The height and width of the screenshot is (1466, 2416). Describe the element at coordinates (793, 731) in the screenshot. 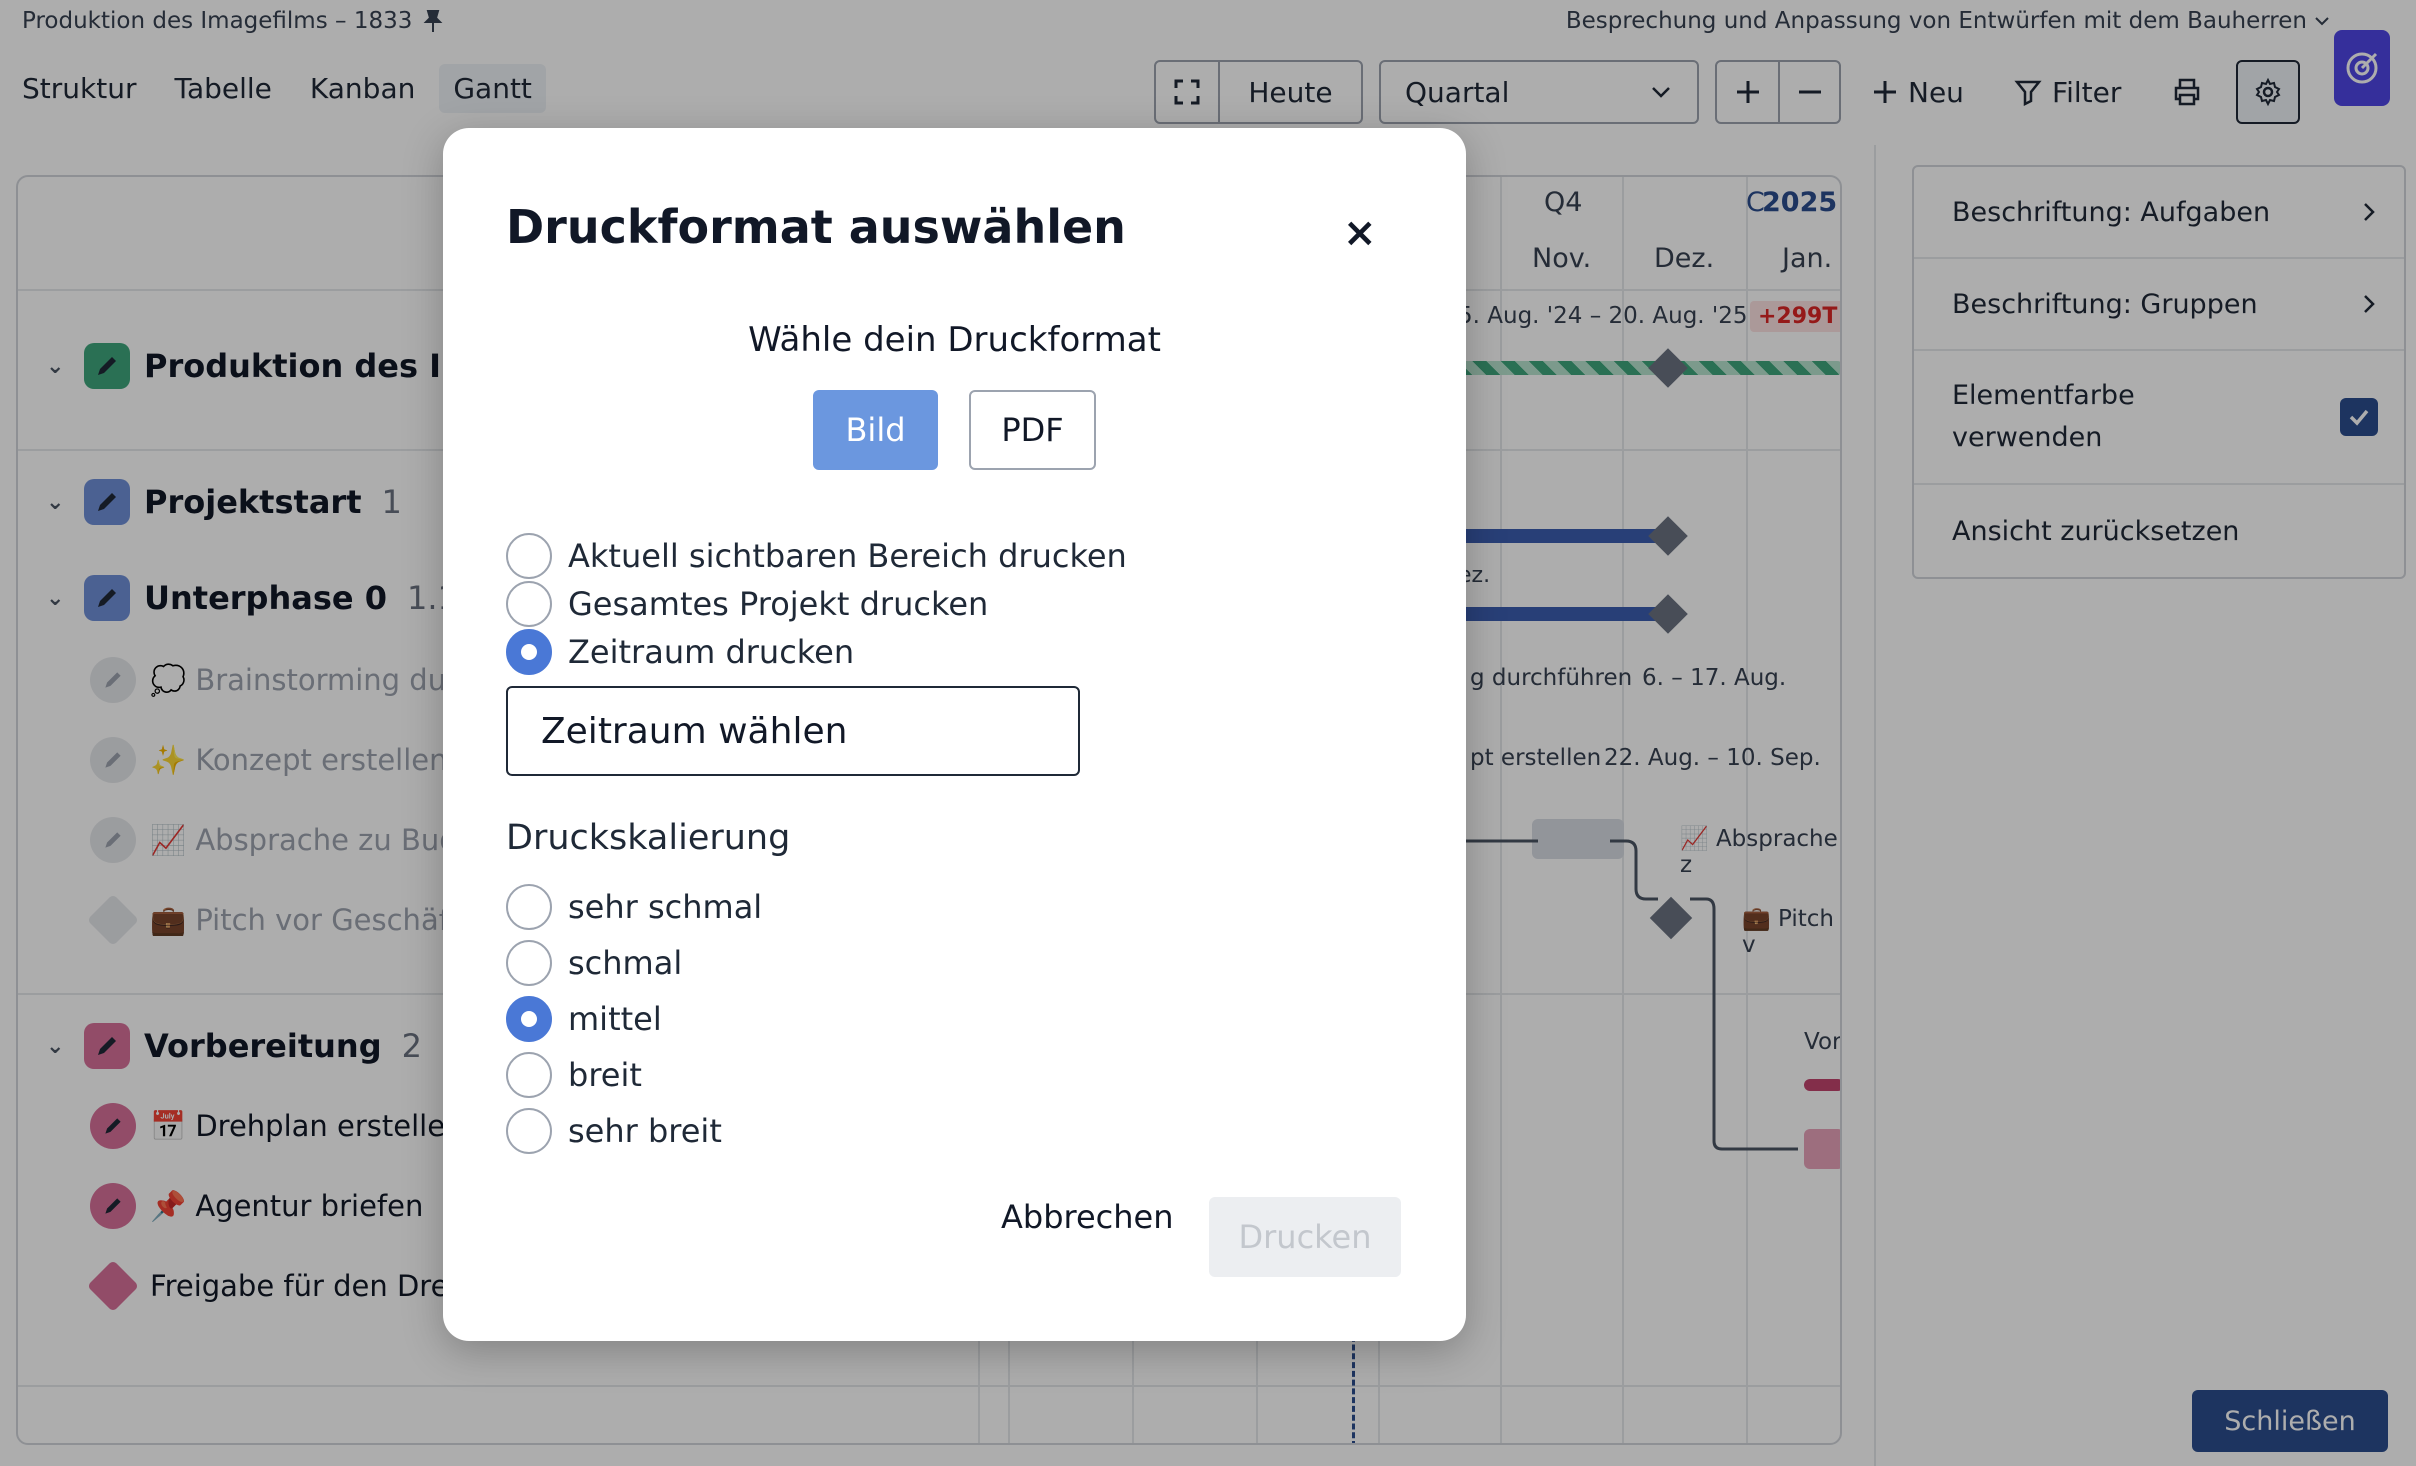

I see `date-range-input: Zeitraum wählen` at that location.